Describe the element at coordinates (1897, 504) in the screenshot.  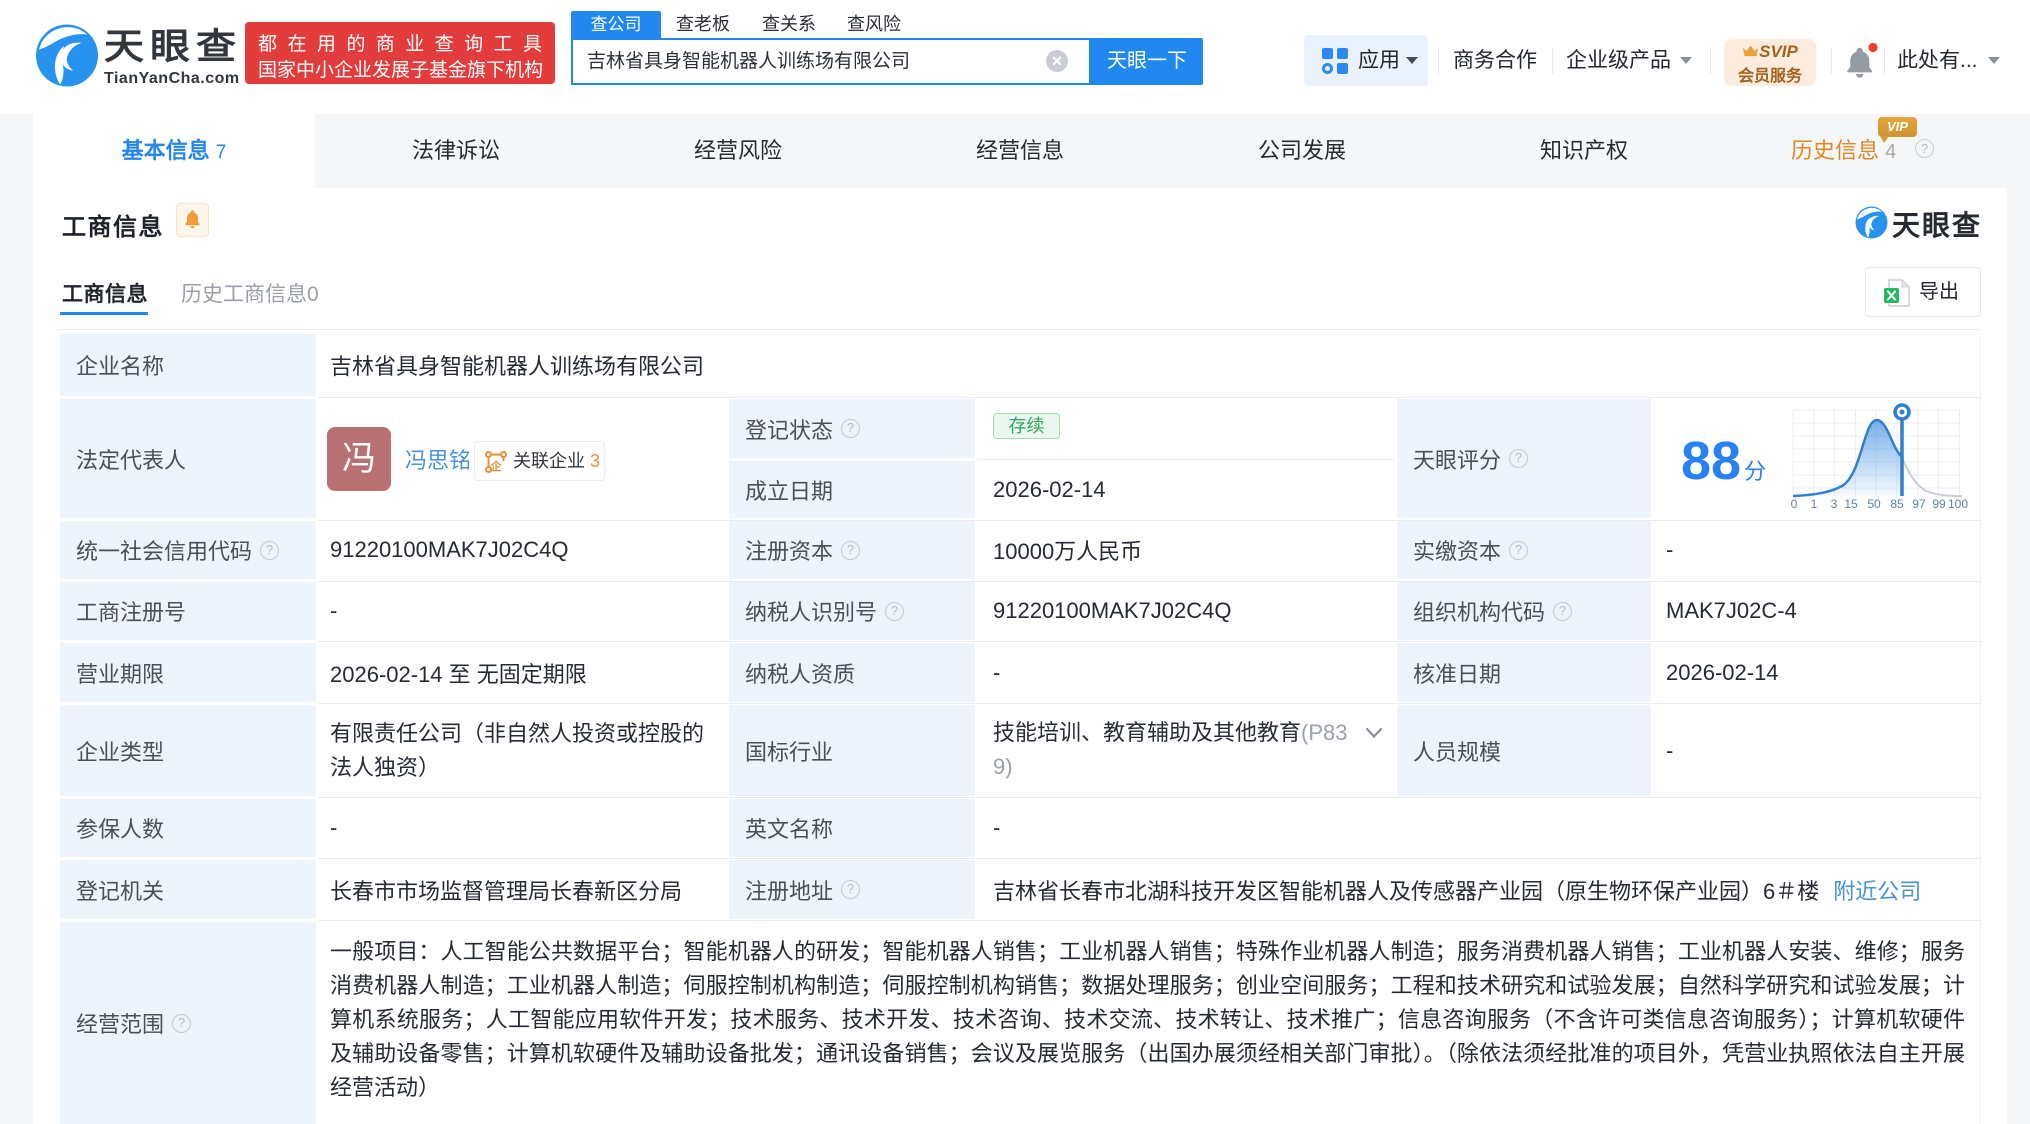
I see `svg-text: 85` at that location.